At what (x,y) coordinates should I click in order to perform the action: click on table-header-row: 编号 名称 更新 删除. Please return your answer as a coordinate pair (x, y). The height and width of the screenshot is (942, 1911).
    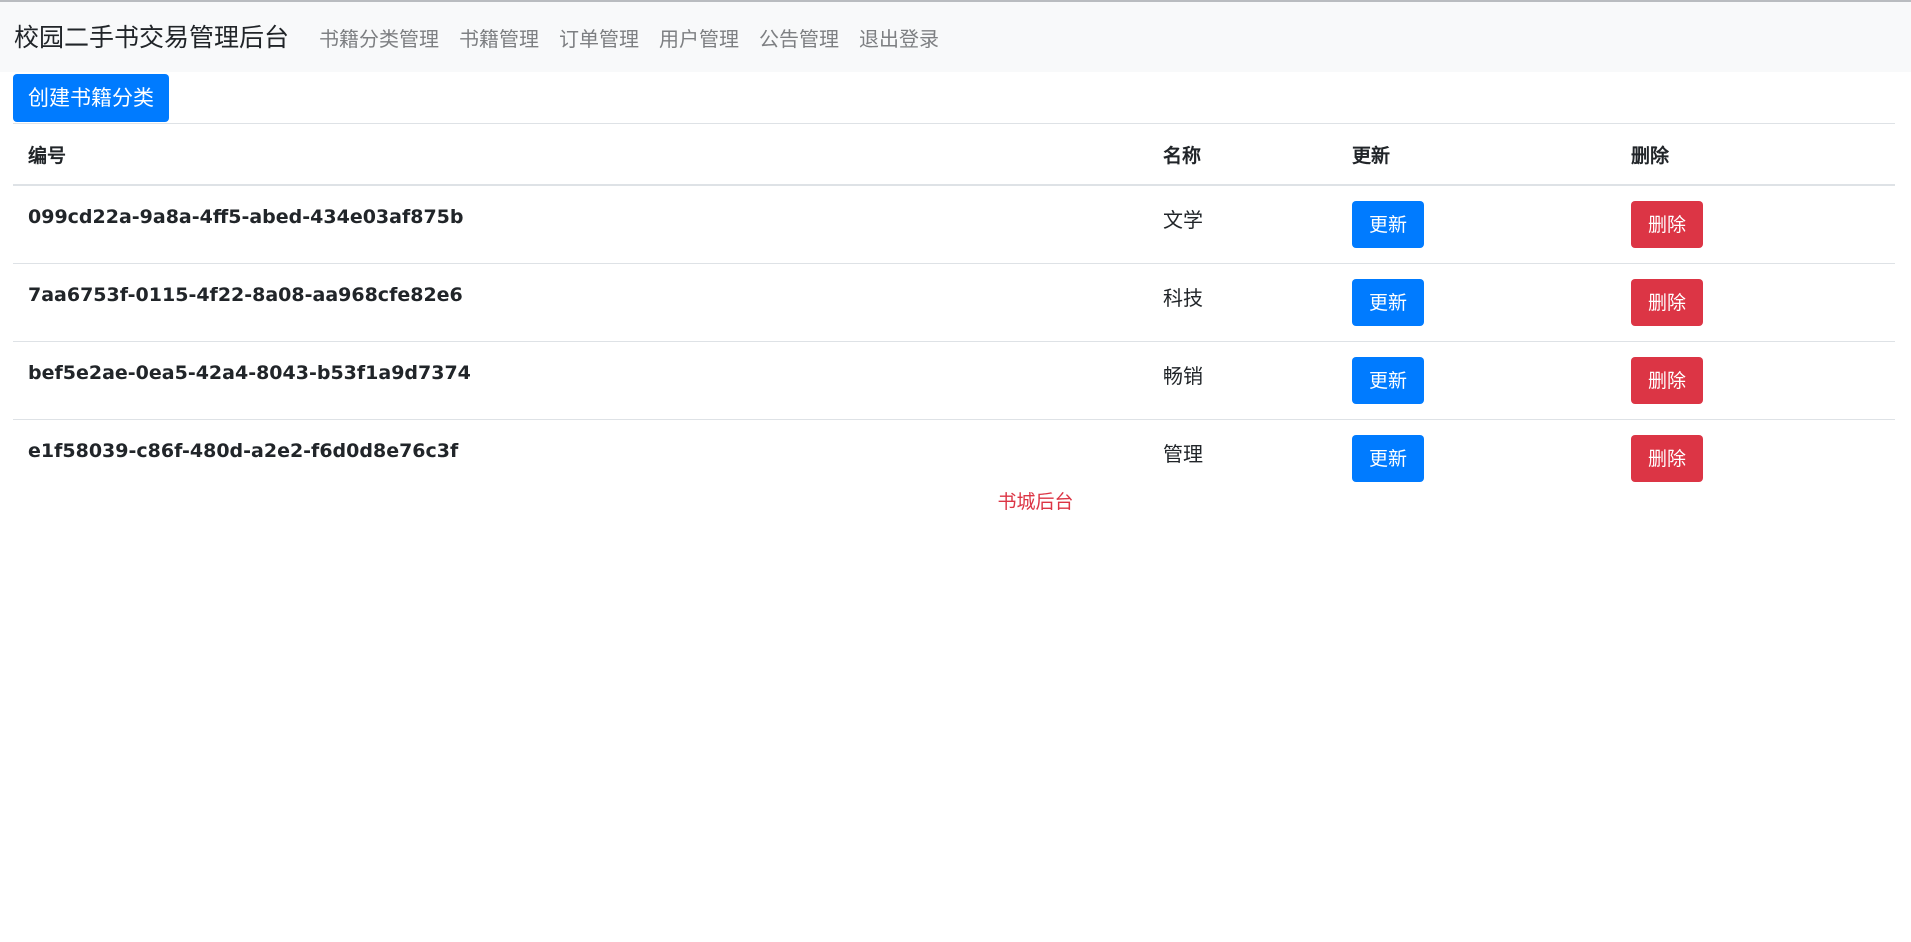
    Looking at the image, I should click on (954, 155).